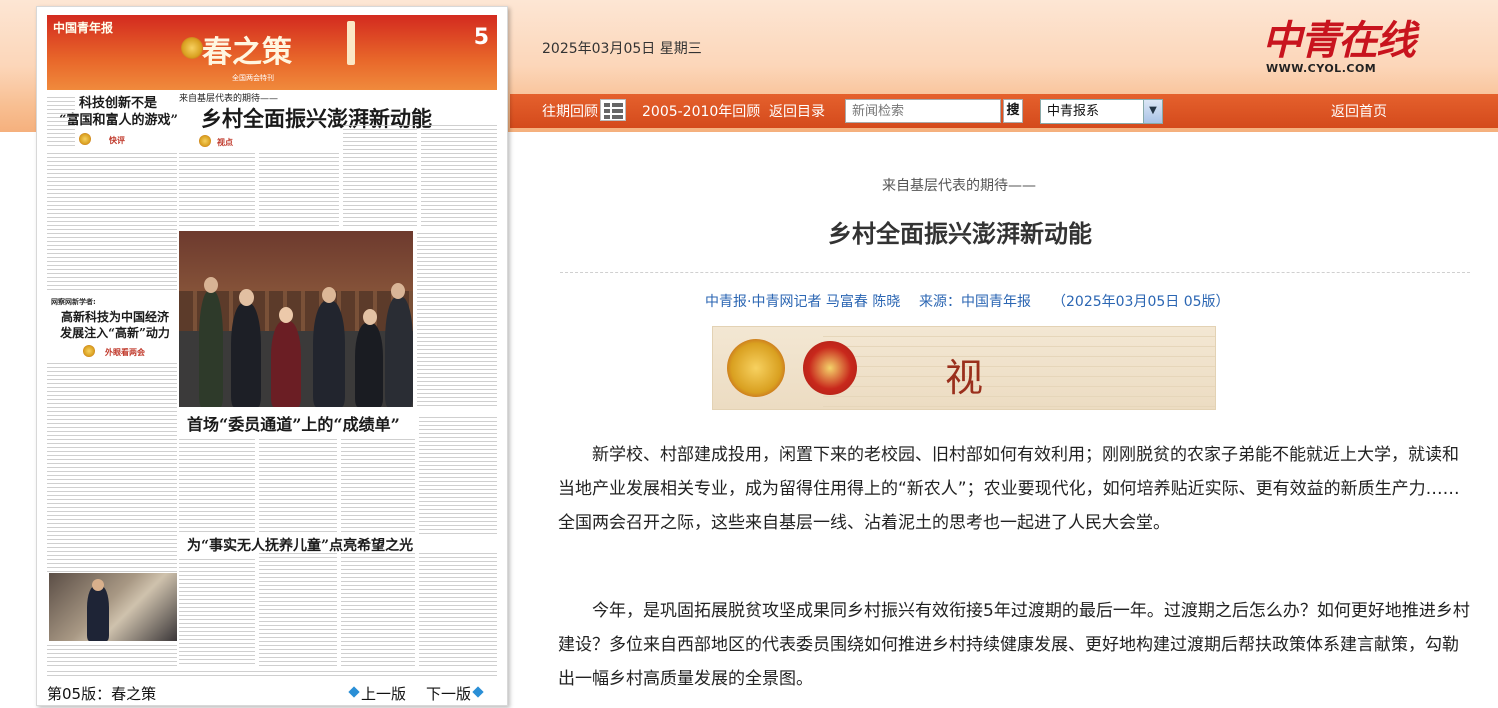 Image resolution: width=1498 pixels, height=708 pixels. I want to click on article-kicker: 来自基层代表的期待——, so click(959, 186).